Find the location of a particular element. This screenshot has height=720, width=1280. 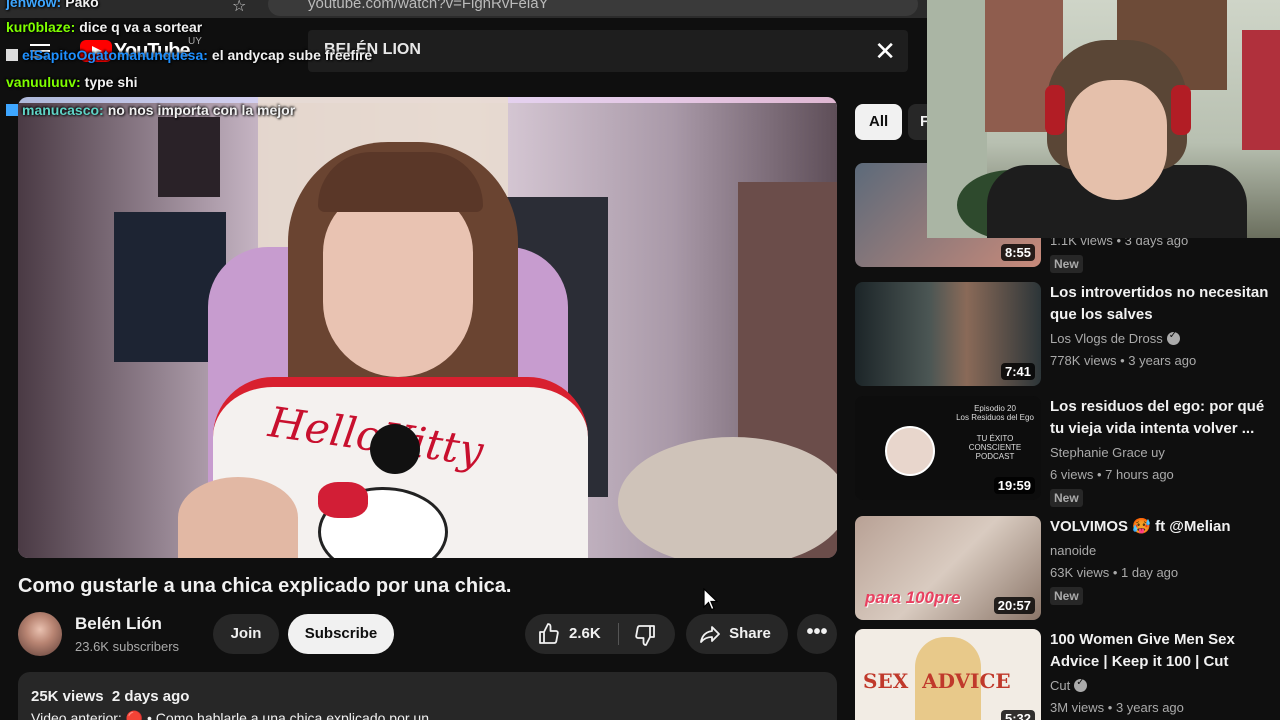

chat-message: manucasco: no nos importa con la mejor is located at coordinates (150, 110).